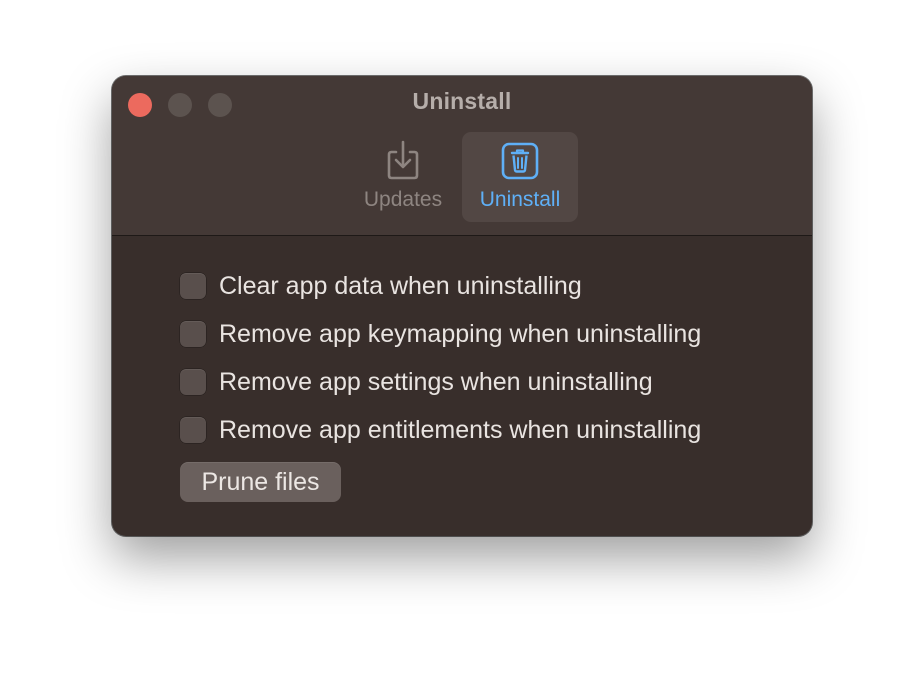  I want to click on tab-updates: Updates, so click(403, 177).